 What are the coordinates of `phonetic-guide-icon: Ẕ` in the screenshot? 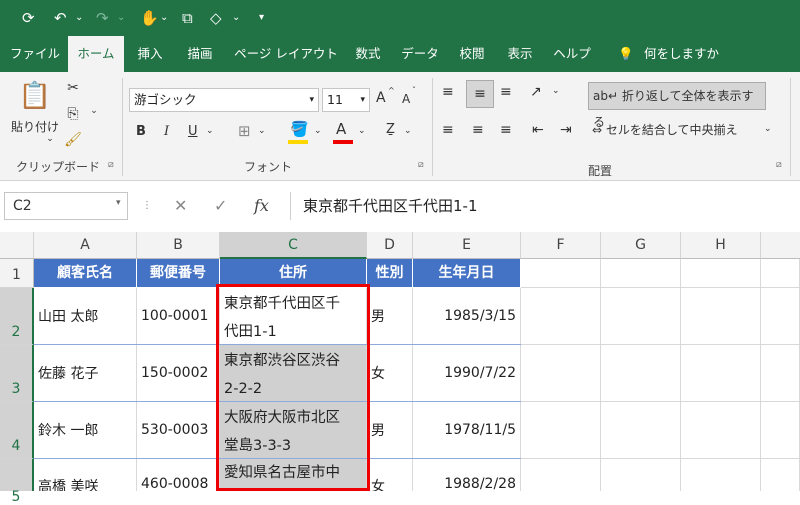 It's located at (390, 129).